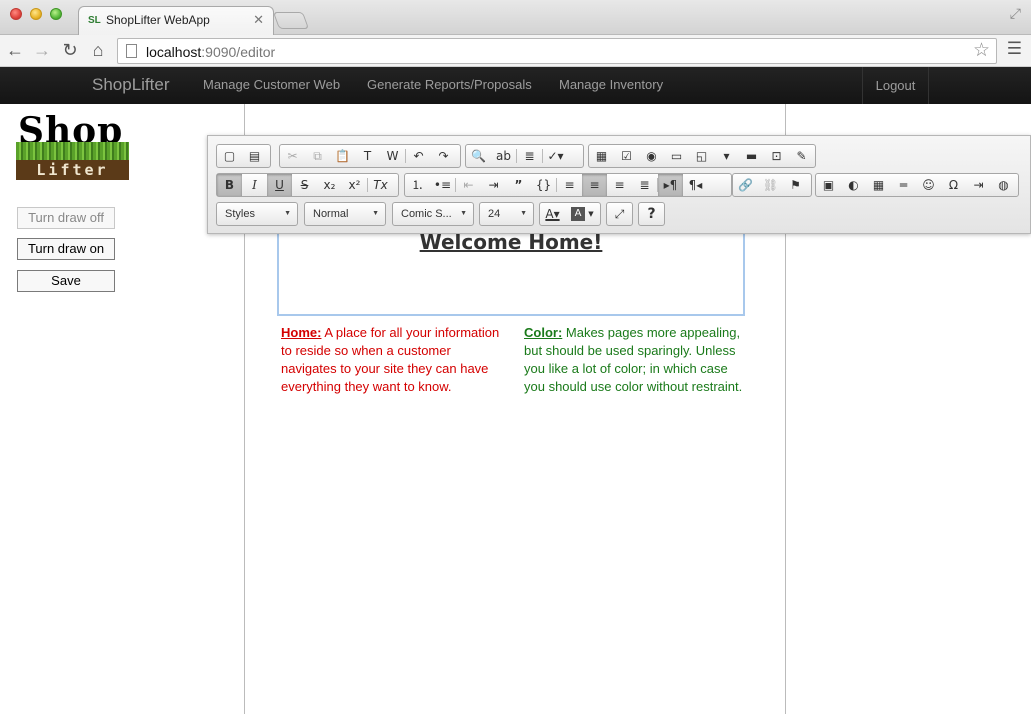  I want to click on browser-toolbar: ← → ↻ ⌂ localhost:9090/editor ☆ ☰, so click(515, 51).